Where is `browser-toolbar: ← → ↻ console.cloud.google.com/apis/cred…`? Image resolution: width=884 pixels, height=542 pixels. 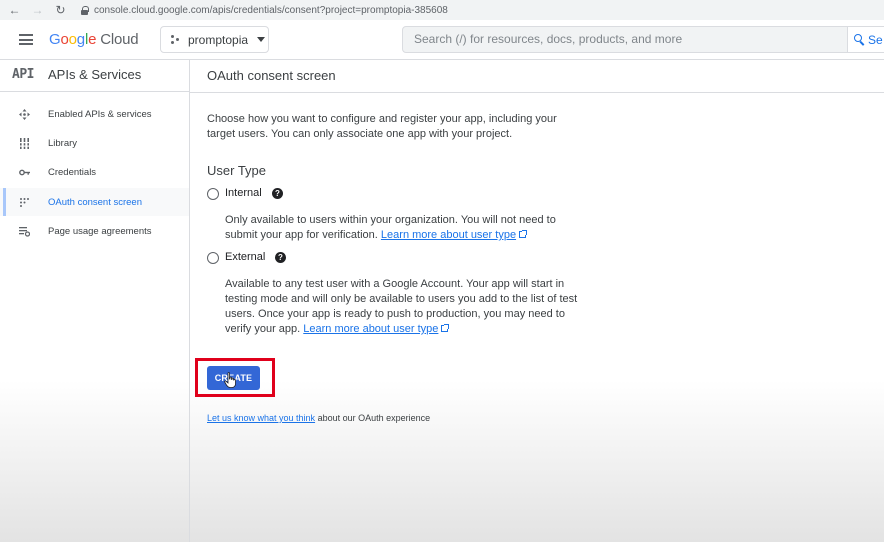 browser-toolbar: ← → ↻ console.cloud.google.com/apis/cred… is located at coordinates (442, 10).